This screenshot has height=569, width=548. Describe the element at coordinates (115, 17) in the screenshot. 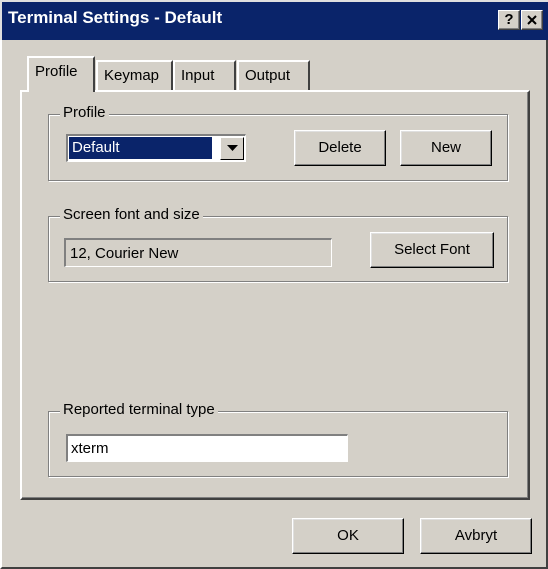

I see `window-title: Terminal Settings - Default` at that location.